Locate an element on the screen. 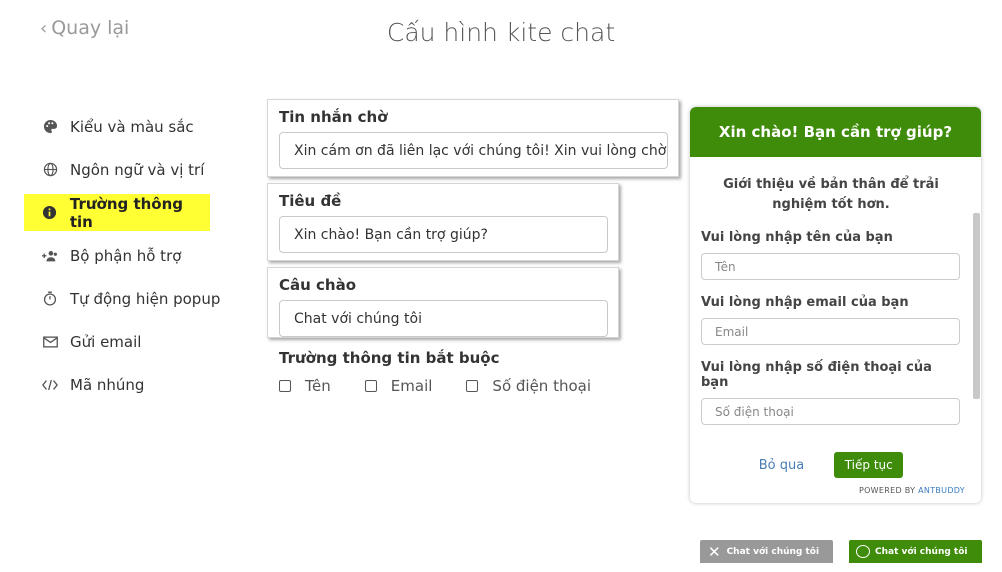 Image resolution: width=1002 pixels, height=572 pixels. skip-button: Bỏ qua is located at coordinates (781, 465).